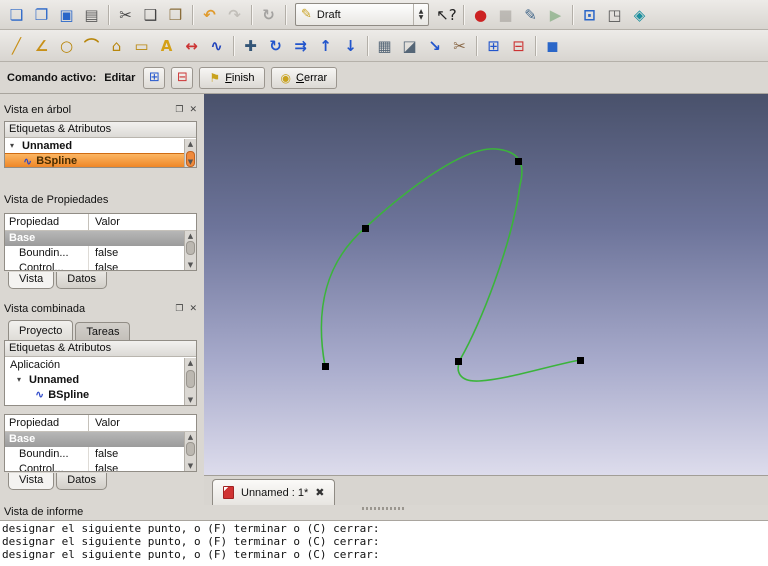 The image size is (768, 566). Describe the element at coordinates (268, 15) in the screenshot. I see `refresh-button: ↻` at that location.